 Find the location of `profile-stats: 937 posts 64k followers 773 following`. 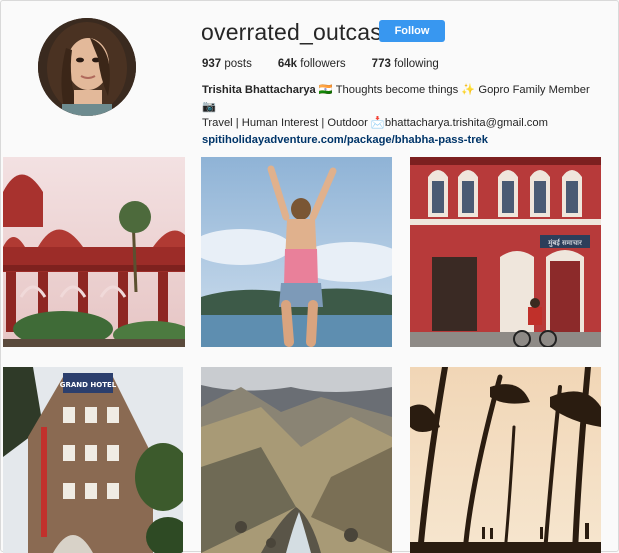

profile-stats: 937 posts 64k followers 773 following is located at coordinates (320, 64).